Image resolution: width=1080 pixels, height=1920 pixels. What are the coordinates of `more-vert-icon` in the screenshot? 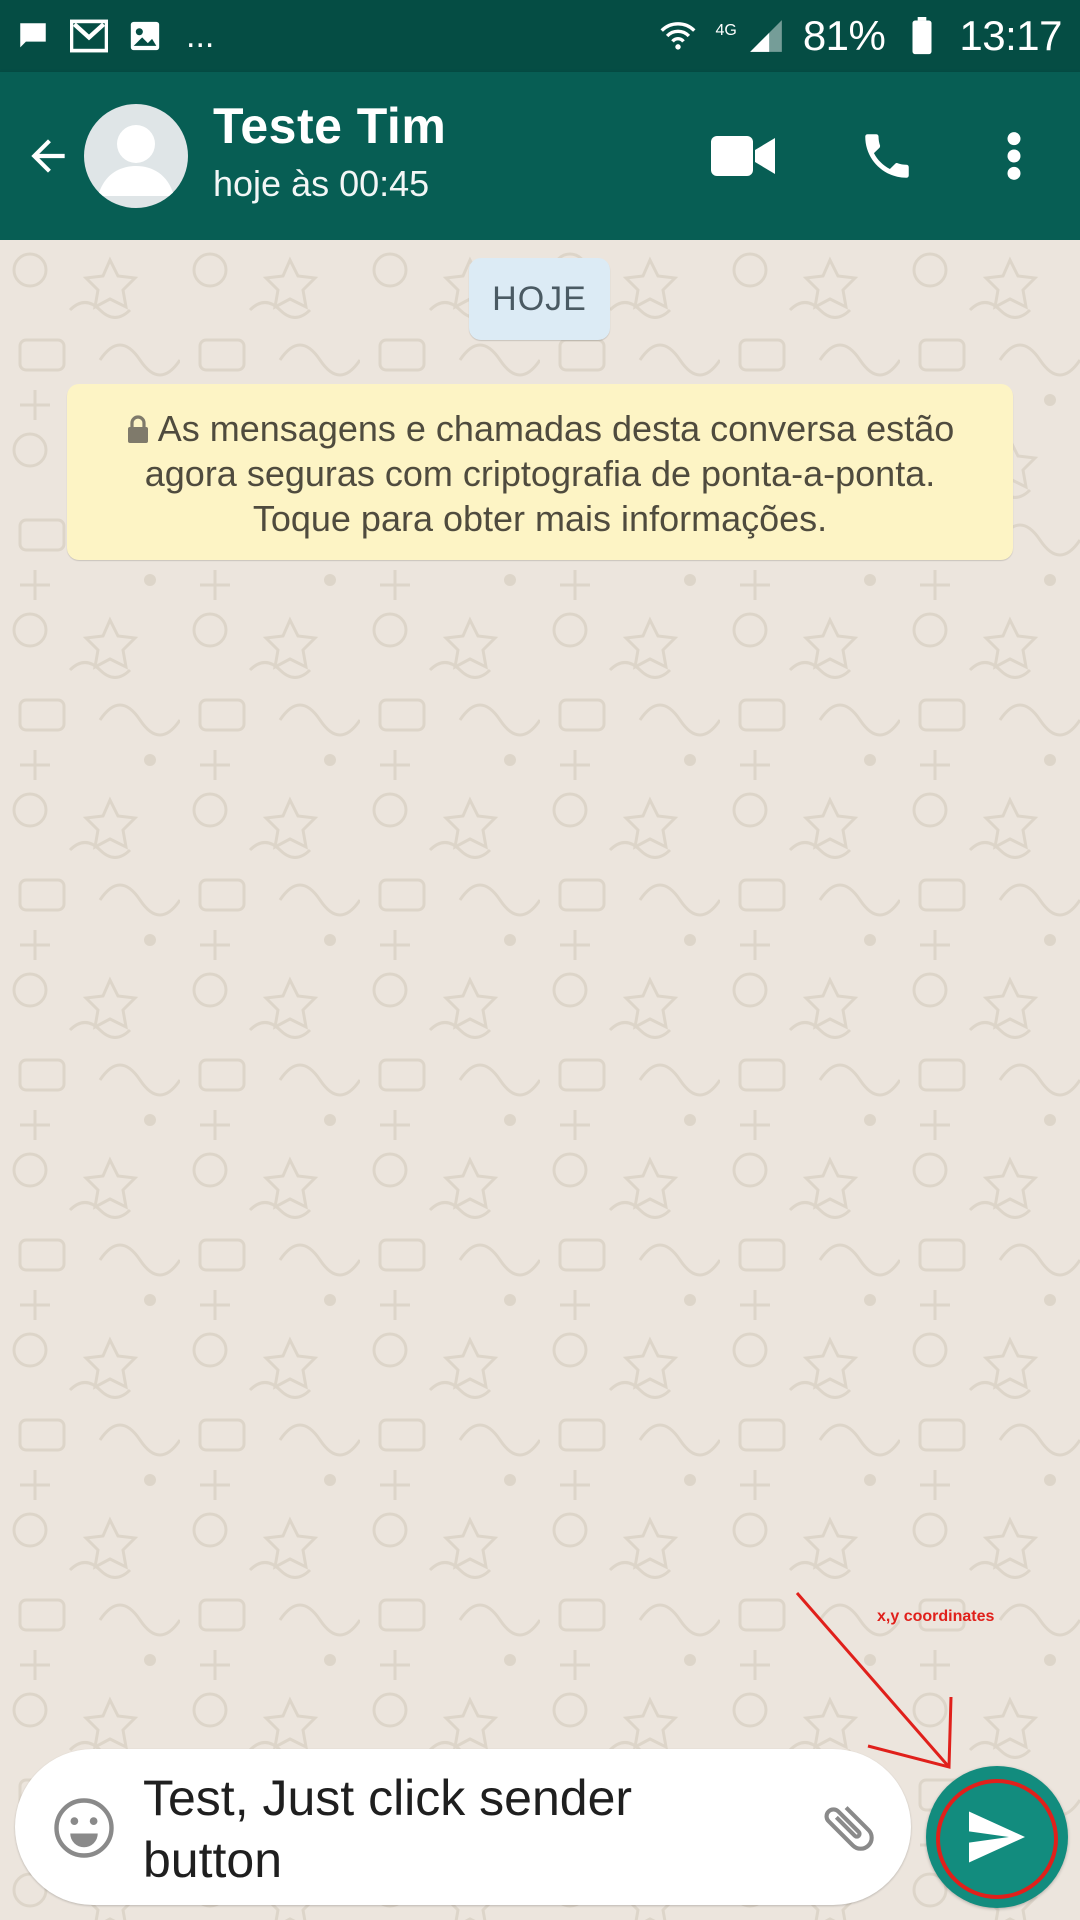 It's located at (1014, 156).